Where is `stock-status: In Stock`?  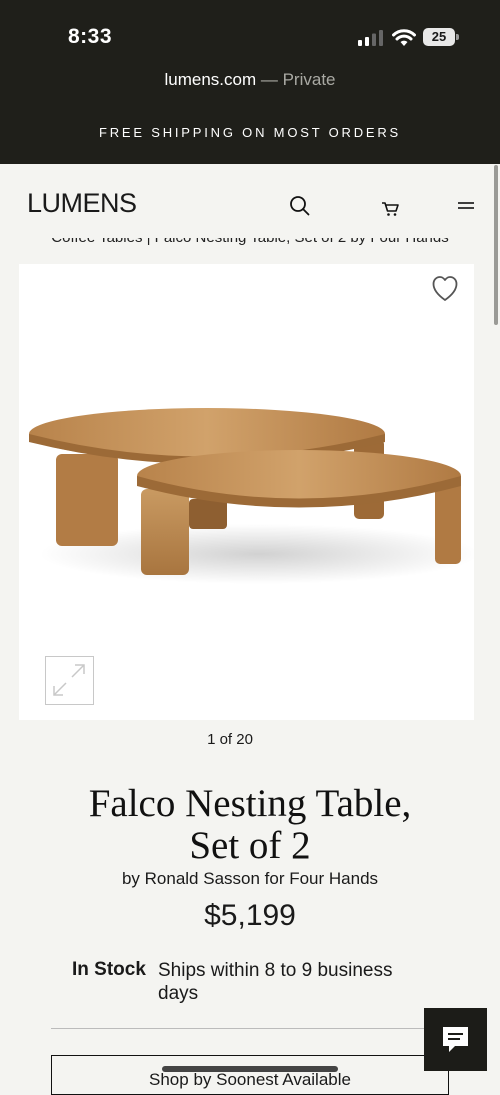 stock-status: In Stock is located at coordinates (109, 969).